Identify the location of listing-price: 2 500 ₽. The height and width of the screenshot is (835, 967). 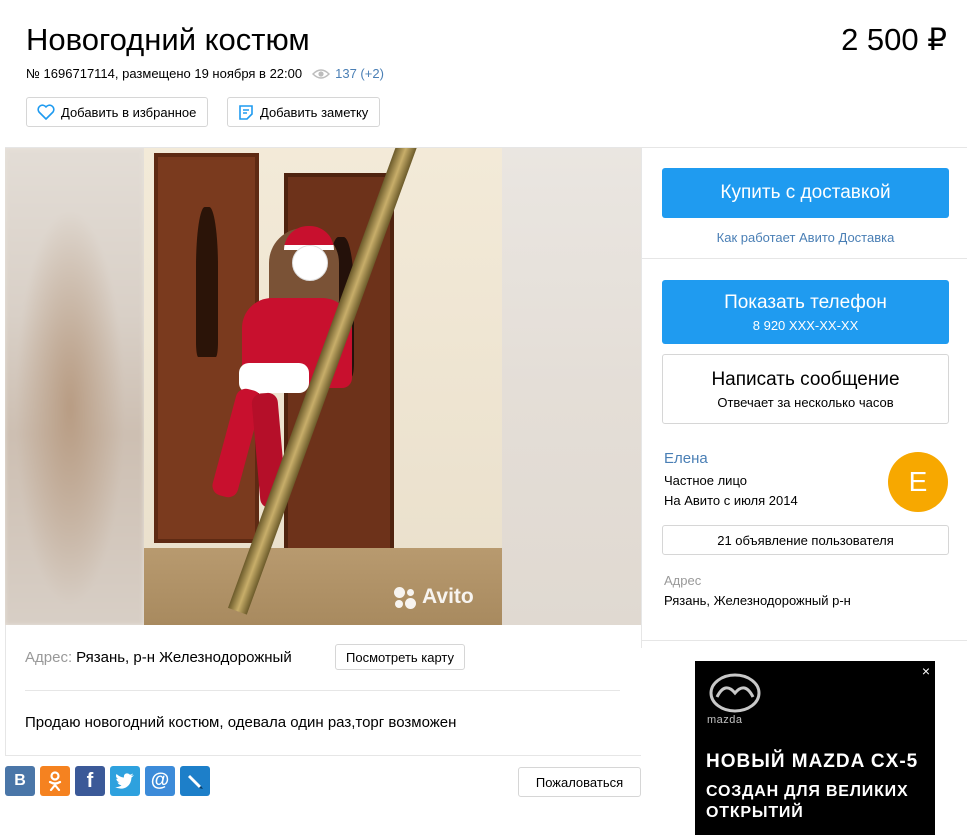
(894, 39).